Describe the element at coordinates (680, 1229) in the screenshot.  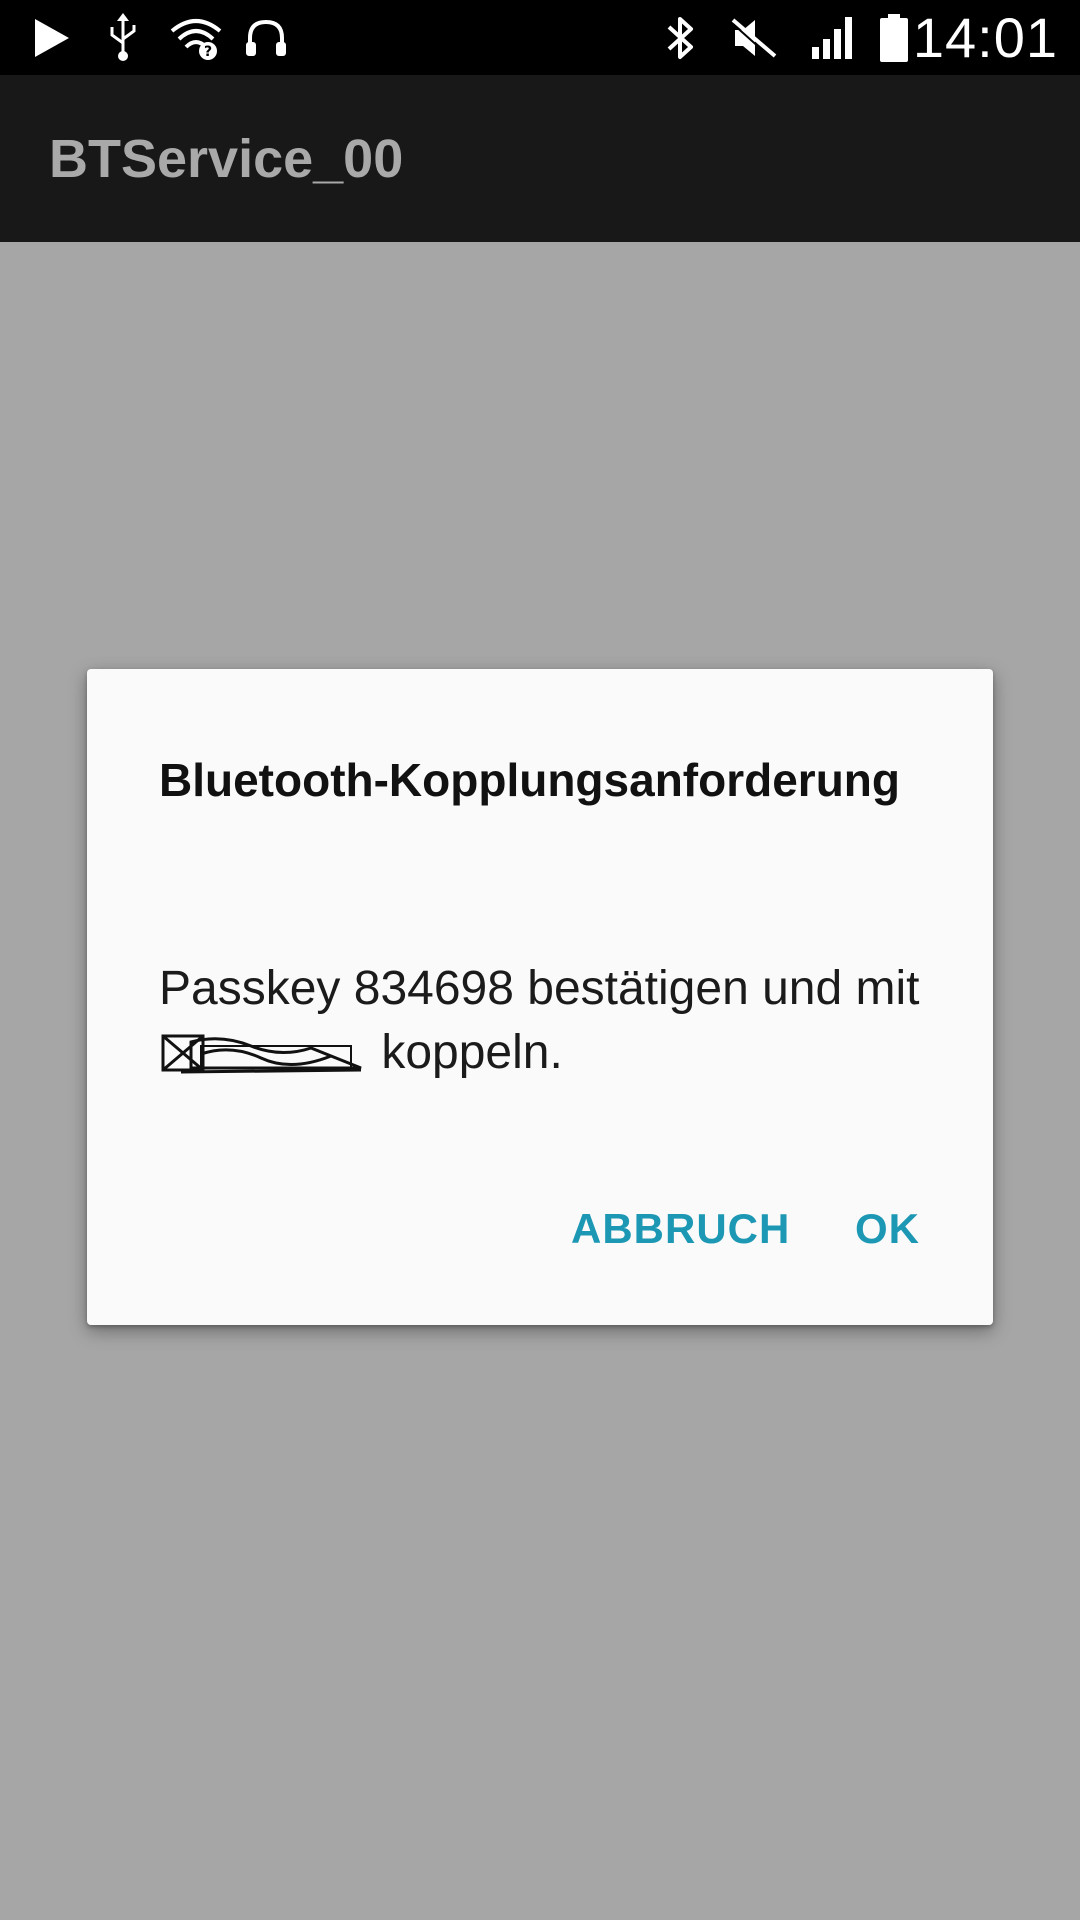
I see `cancel-button: ABBRUCH` at that location.